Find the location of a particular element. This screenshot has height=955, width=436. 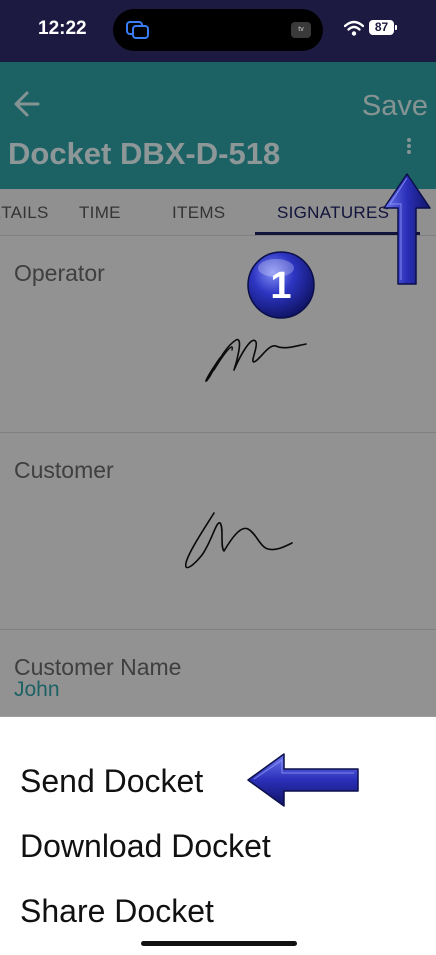

screen-mirroring-icon is located at coordinates (137, 30).